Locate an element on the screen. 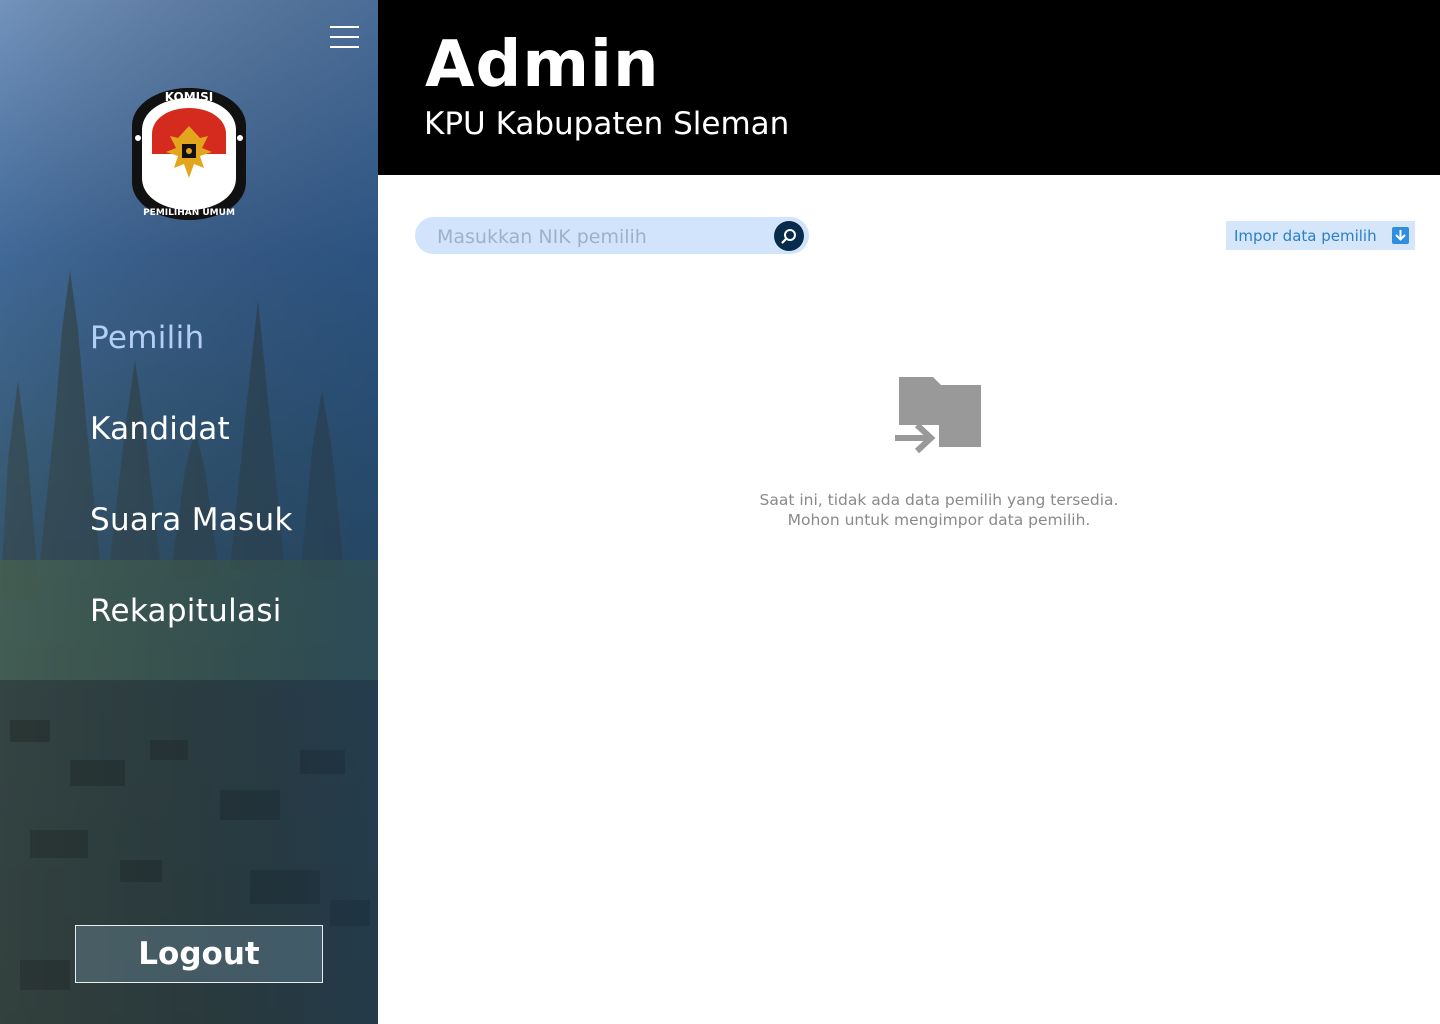 The width and height of the screenshot is (1440, 1024). kpu-logo: KOMISI PEMILIHAN UMUM is located at coordinates (189, 154).